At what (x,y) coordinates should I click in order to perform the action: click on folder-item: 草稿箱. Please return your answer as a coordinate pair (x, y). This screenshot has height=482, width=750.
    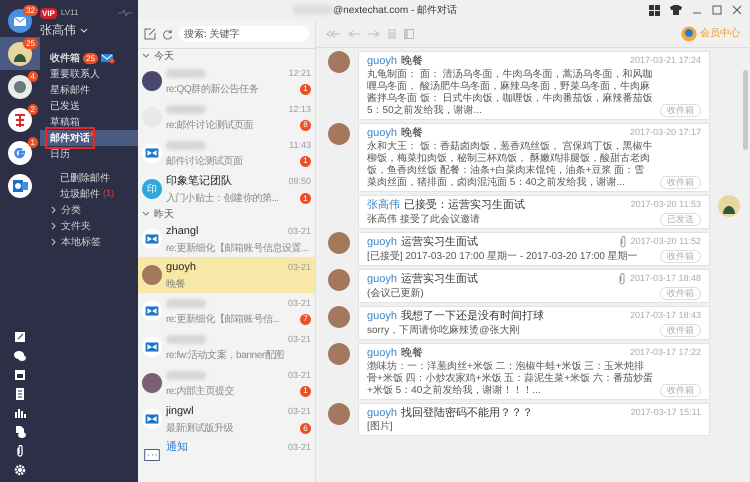
    Looking at the image, I should click on (89, 122).